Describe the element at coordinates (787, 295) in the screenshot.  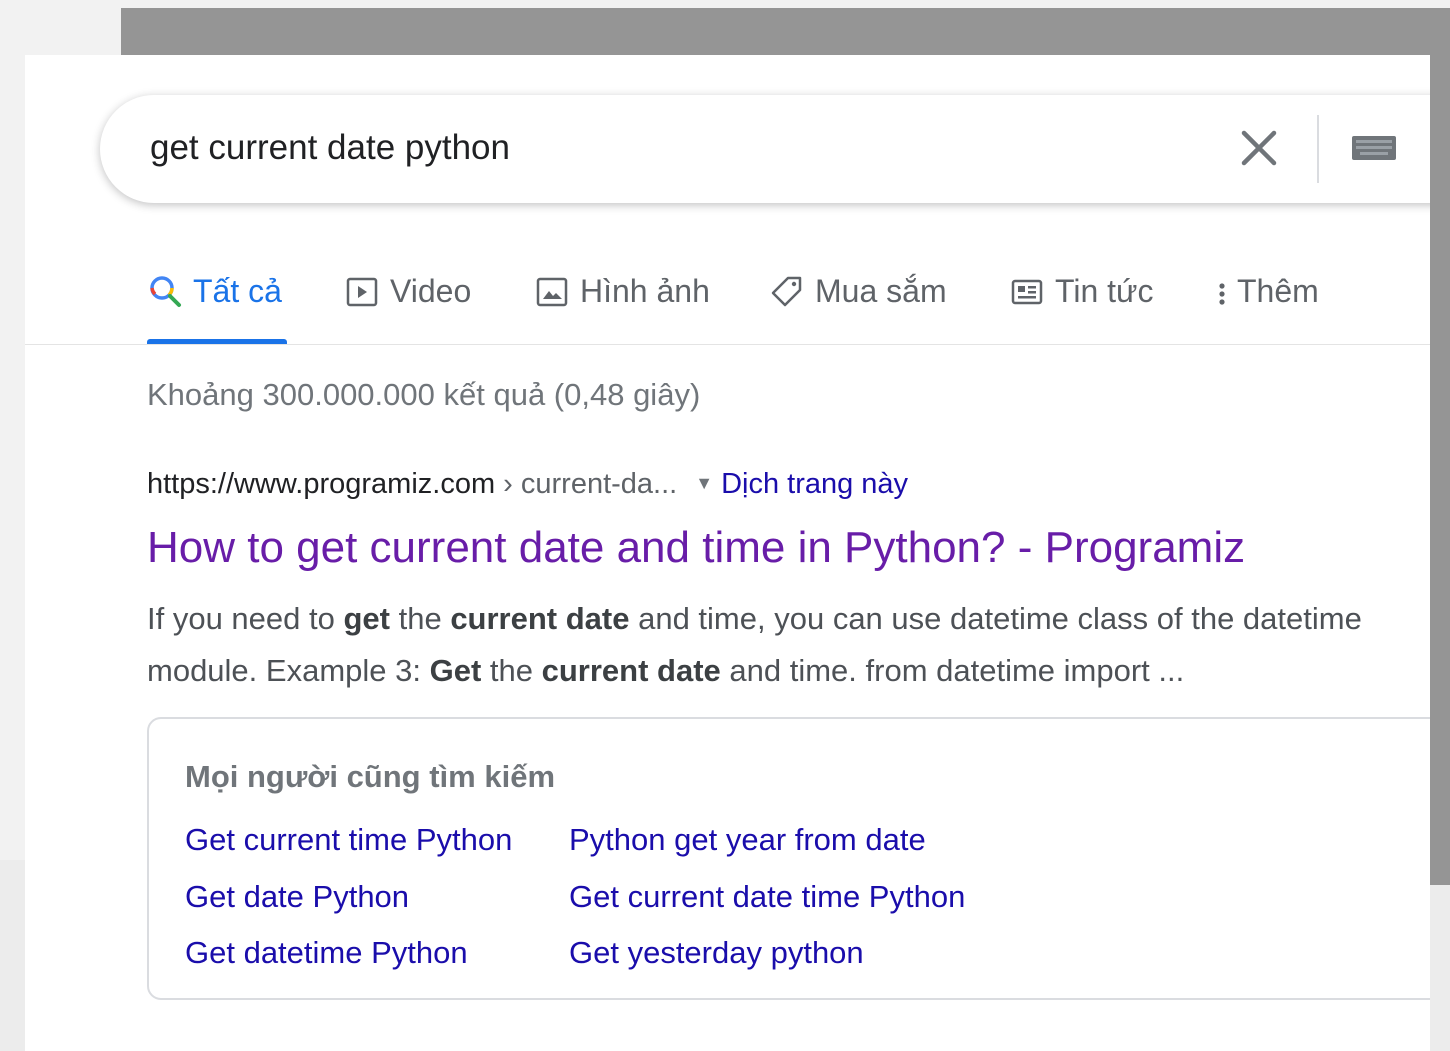
I see `tag-icon` at that location.